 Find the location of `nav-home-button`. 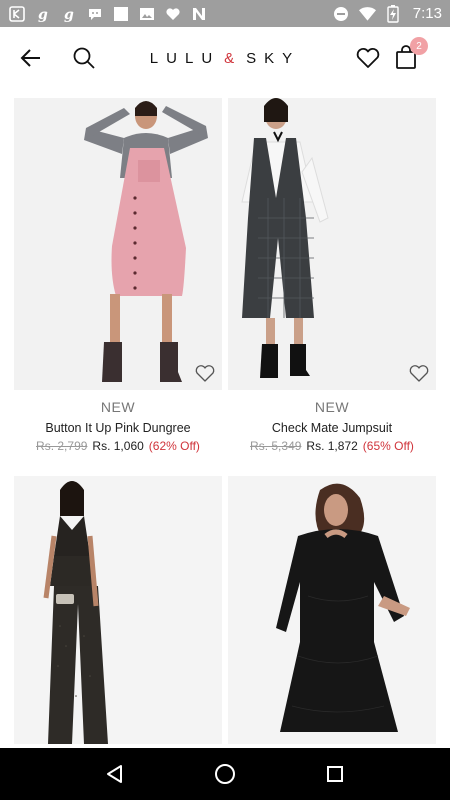

nav-home-button is located at coordinates (225, 774).